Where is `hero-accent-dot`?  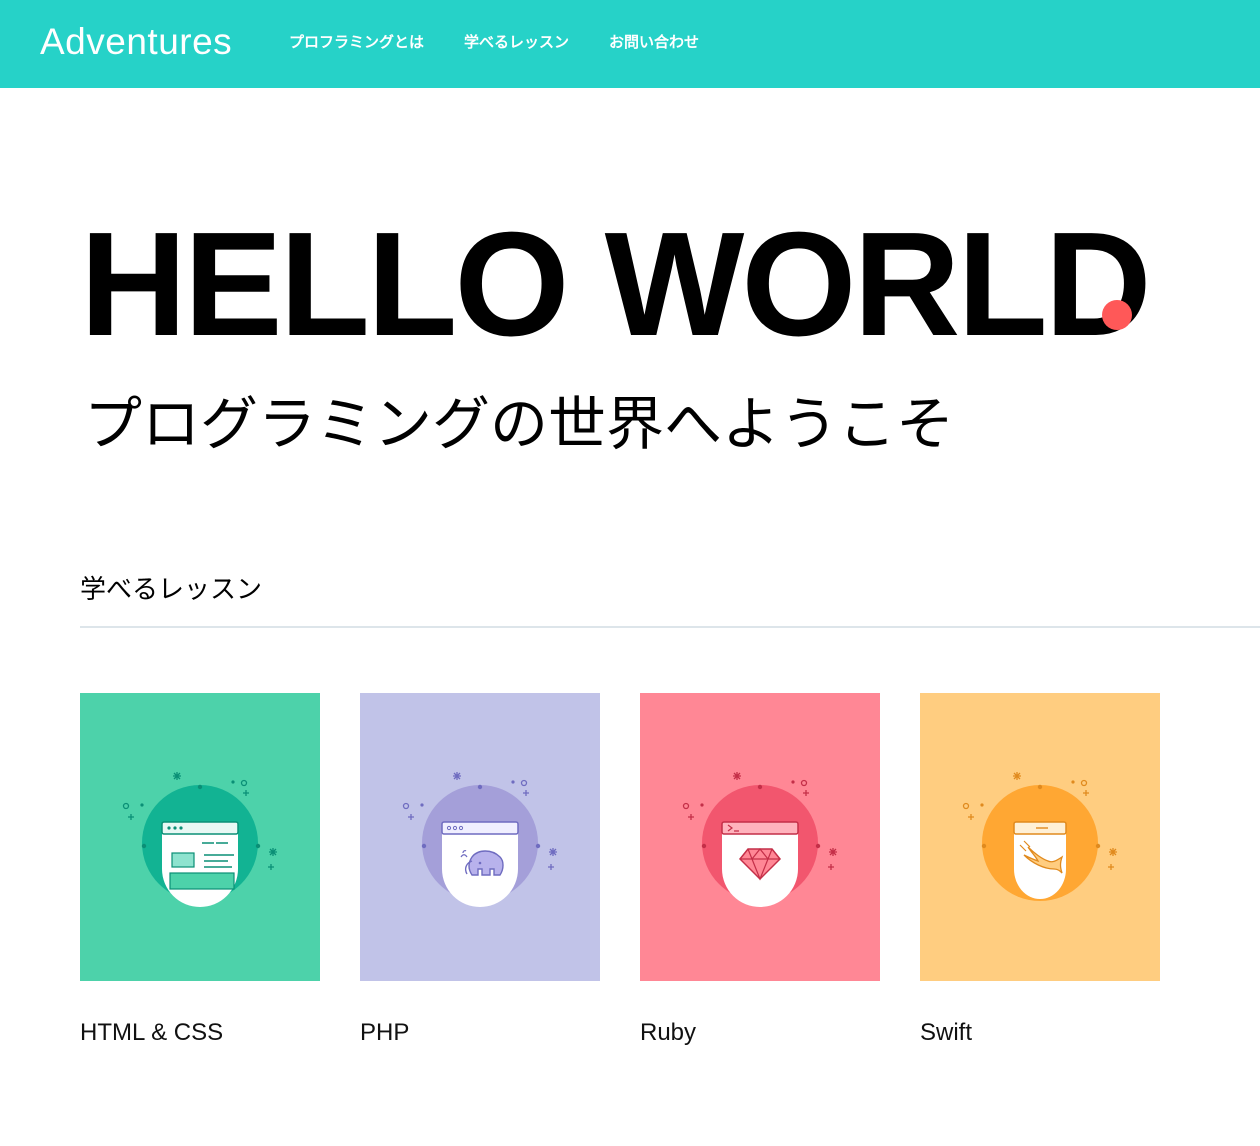 hero-accent-dot is located at coordinates (1117, 315).